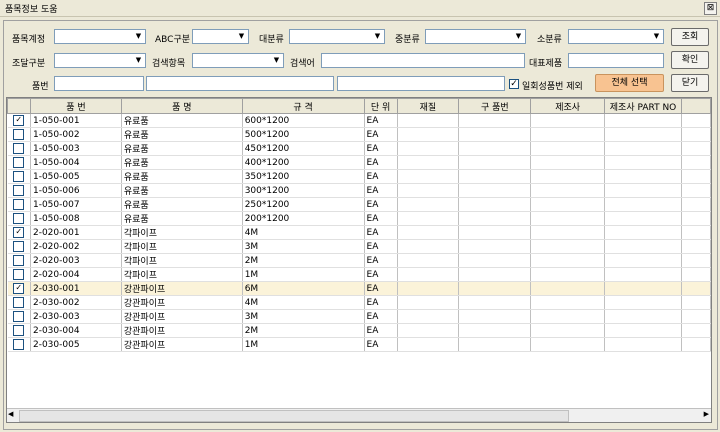  Describe the element at coordinates (303, 176) in the screenshot. I see `spec-cell: 350*1200` at that location.